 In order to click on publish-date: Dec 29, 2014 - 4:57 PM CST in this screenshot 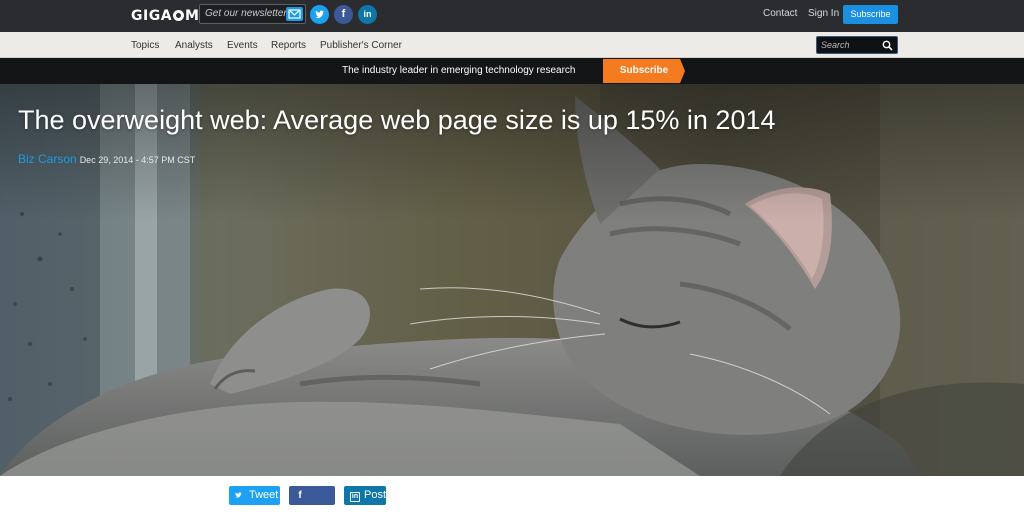, I will do `click(137, 160)`.